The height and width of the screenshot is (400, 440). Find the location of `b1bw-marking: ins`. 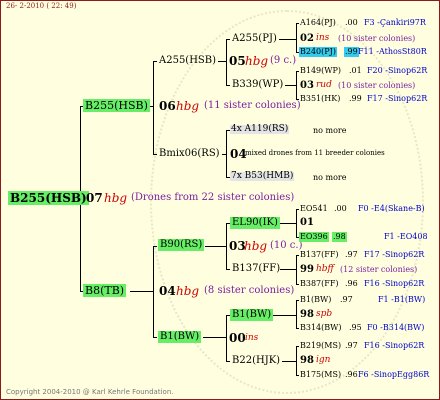

b1bw-marking: ins is located at coordinates (252, 338).